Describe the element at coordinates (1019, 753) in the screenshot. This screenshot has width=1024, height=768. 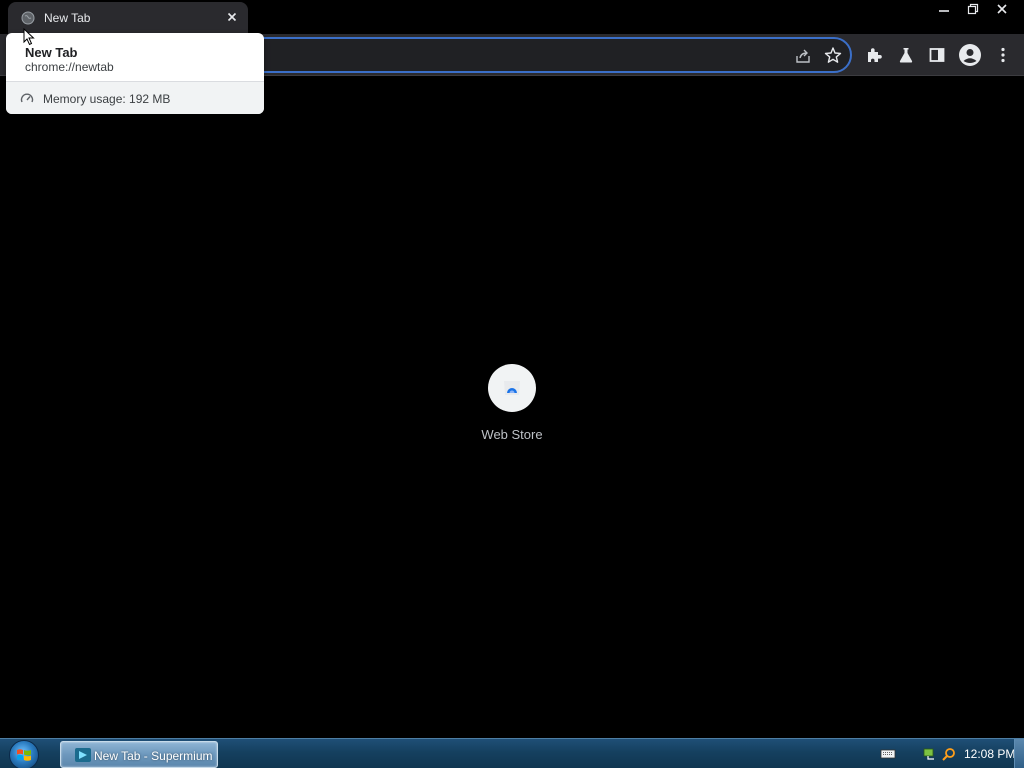
I see `show-desktop-button` at that location.